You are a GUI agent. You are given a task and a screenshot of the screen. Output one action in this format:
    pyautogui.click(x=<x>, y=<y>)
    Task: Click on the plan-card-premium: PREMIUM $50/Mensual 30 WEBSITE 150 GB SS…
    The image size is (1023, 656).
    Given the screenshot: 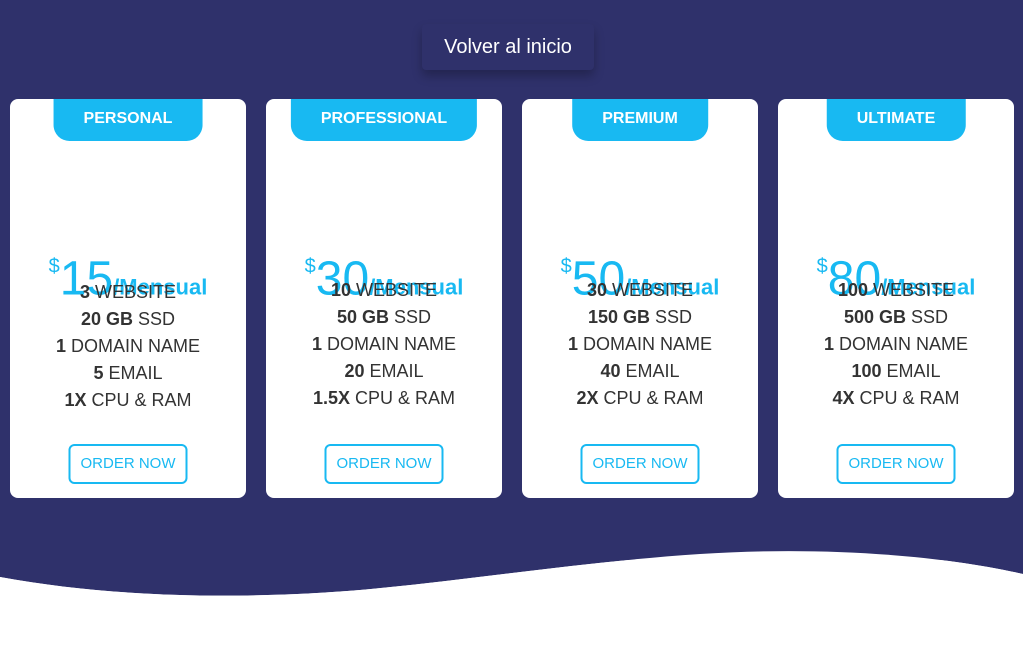 What is the action you would take?
    pyautogui.click(x=640, y=298)
    